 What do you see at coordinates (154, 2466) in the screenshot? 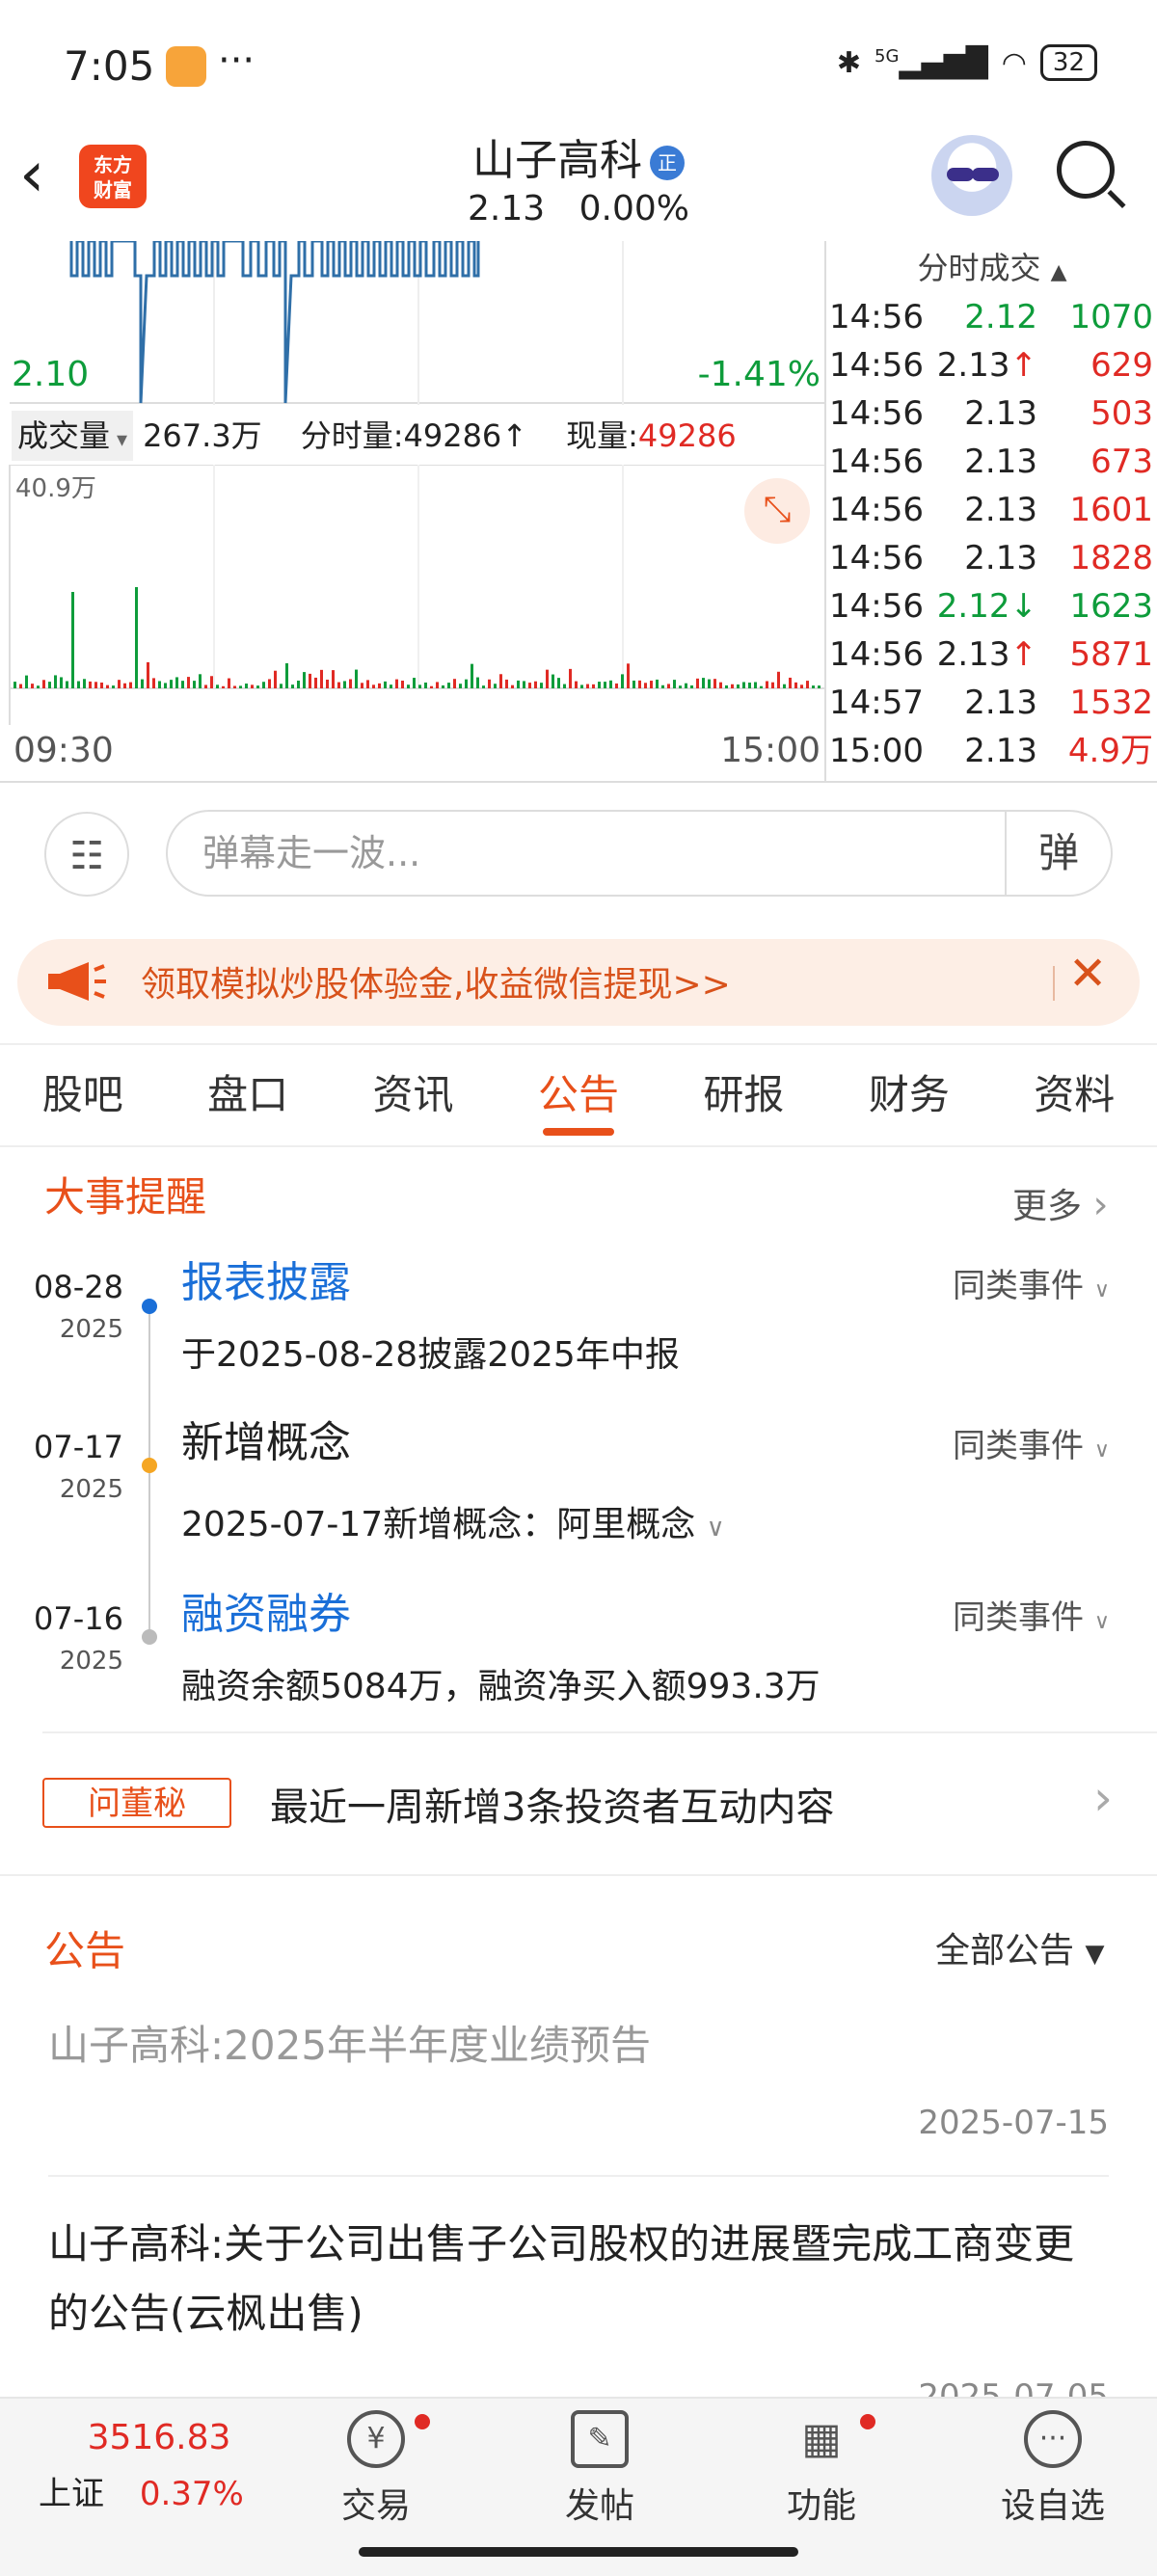
I see `index-ticker: 3516.83 上证 0.37%` at bounding box center [154, 2466].